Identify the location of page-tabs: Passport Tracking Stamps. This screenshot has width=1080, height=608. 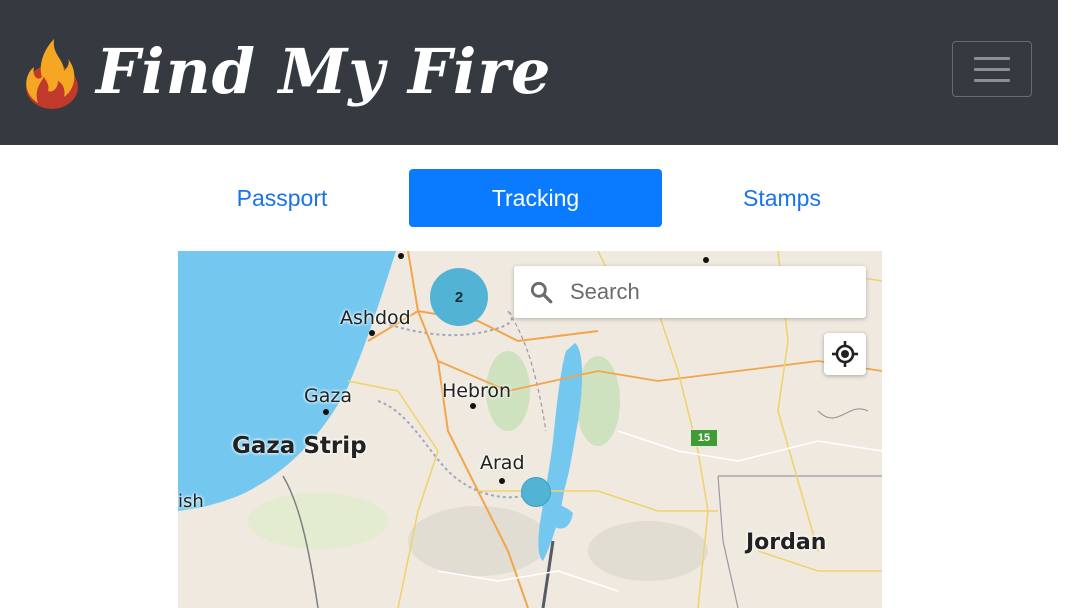
(530, 198).